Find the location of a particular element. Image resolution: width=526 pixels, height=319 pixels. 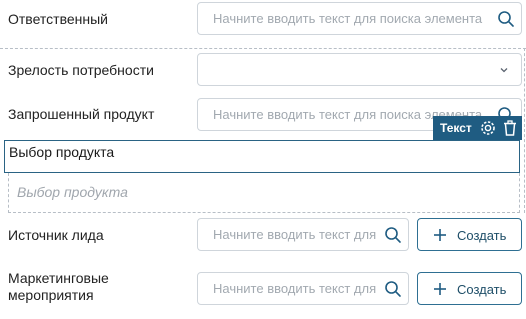

field-label-marketing-events: Маркетинговые мероприятия is located at coordinates (58, 287).